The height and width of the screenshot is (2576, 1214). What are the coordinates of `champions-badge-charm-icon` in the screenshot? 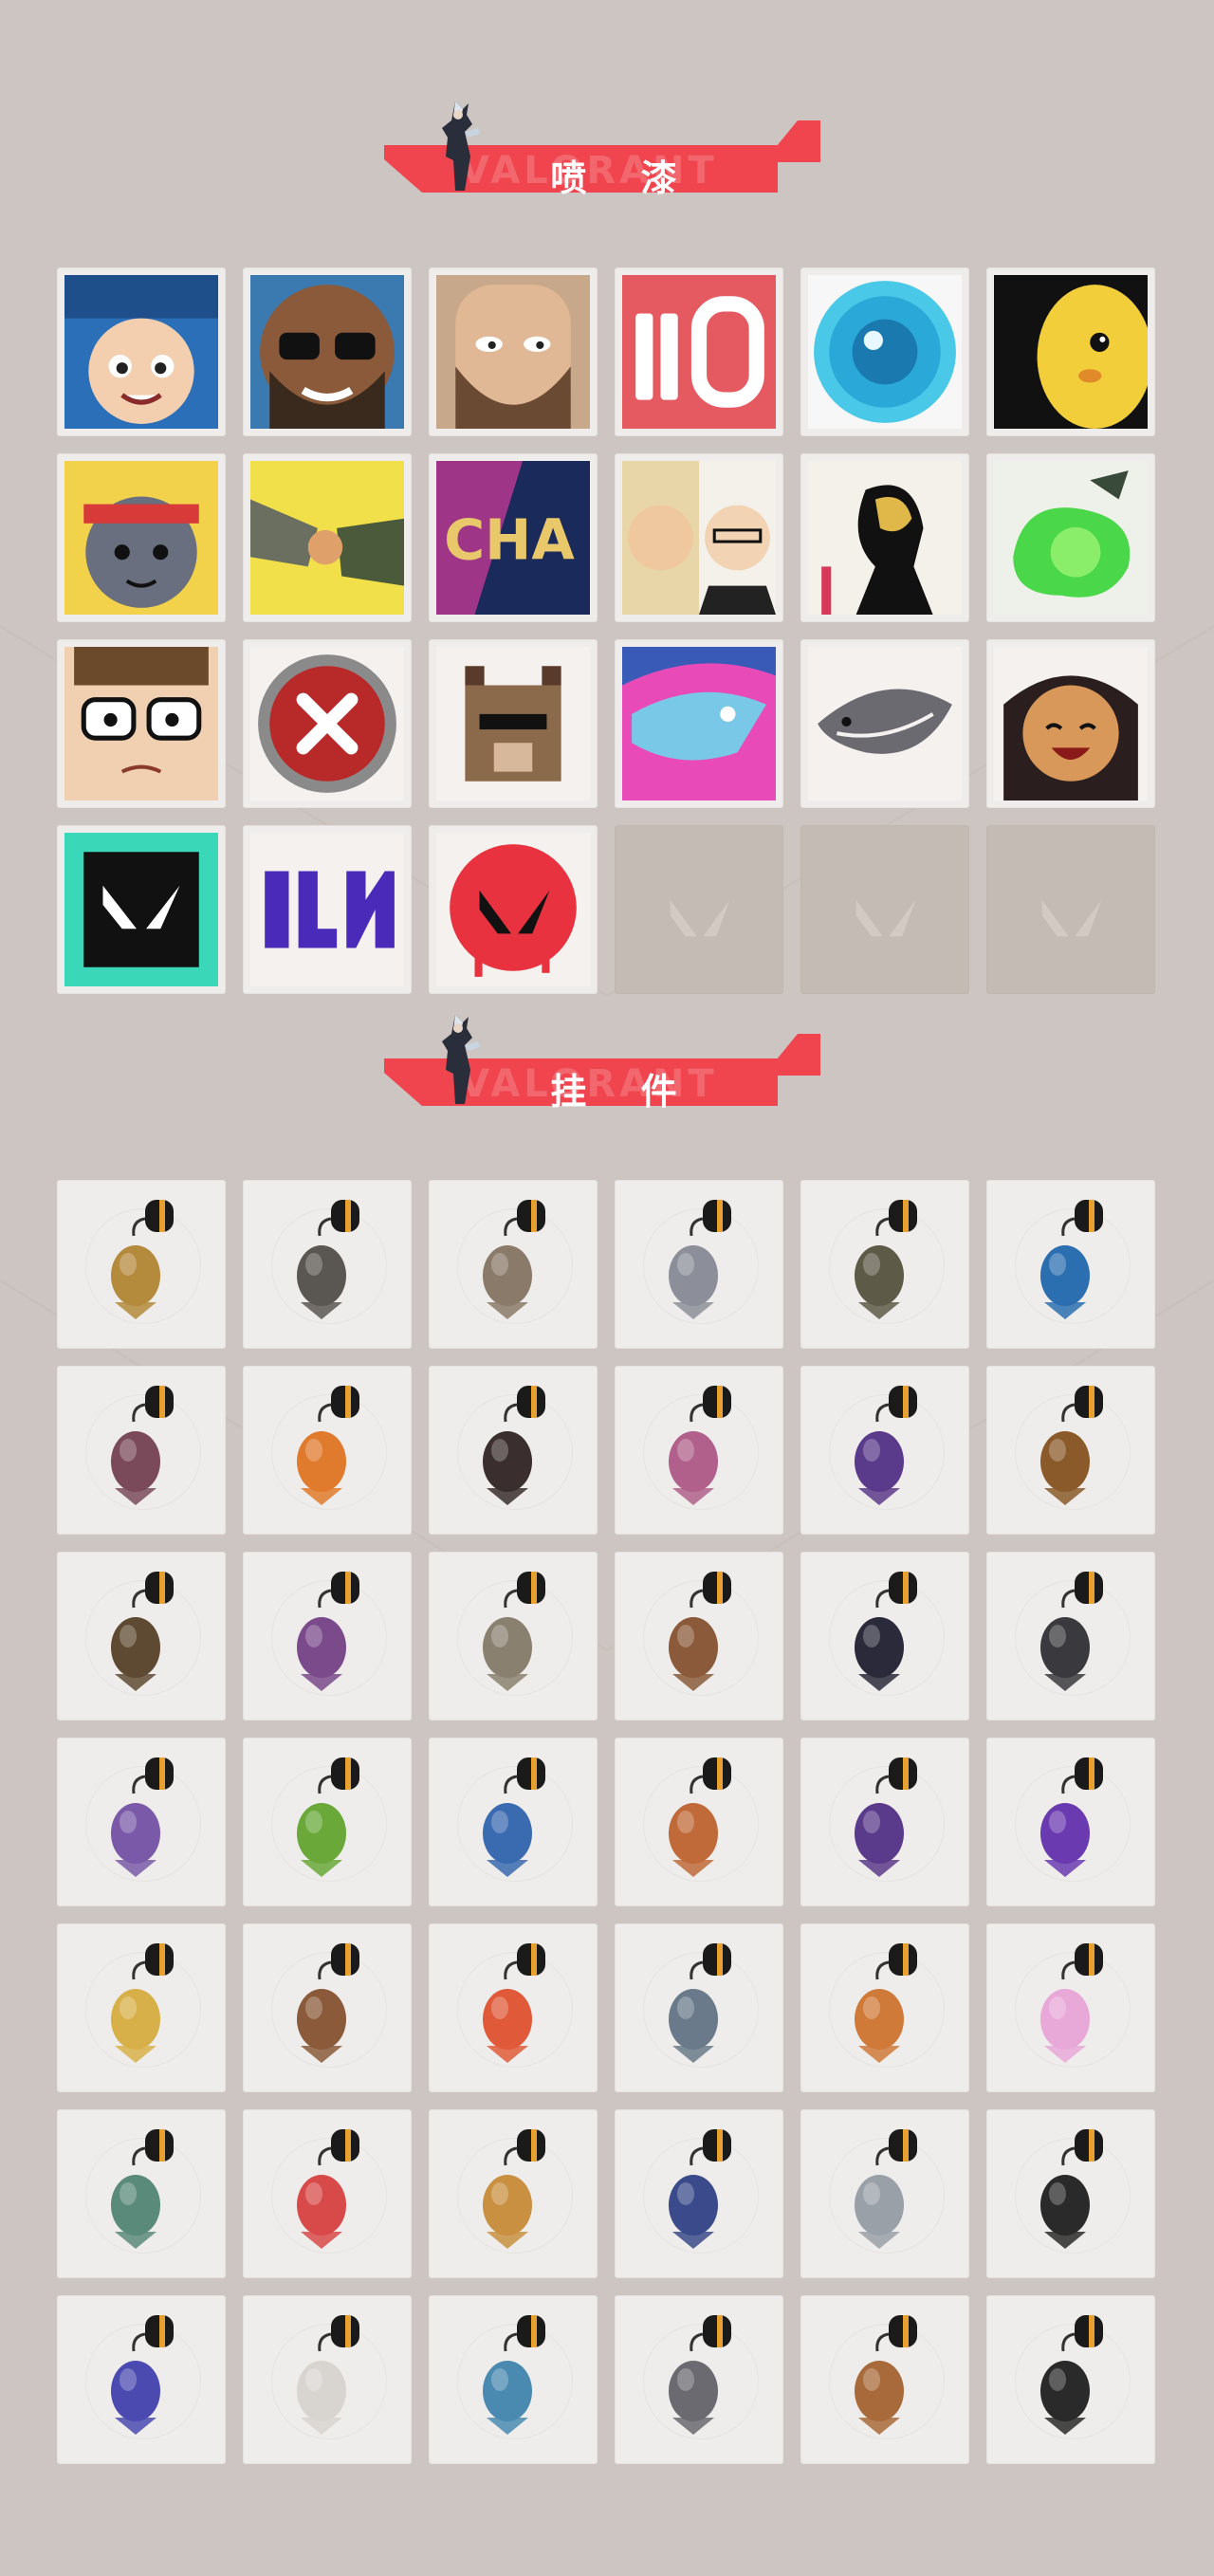 It's located at (327, 2379).